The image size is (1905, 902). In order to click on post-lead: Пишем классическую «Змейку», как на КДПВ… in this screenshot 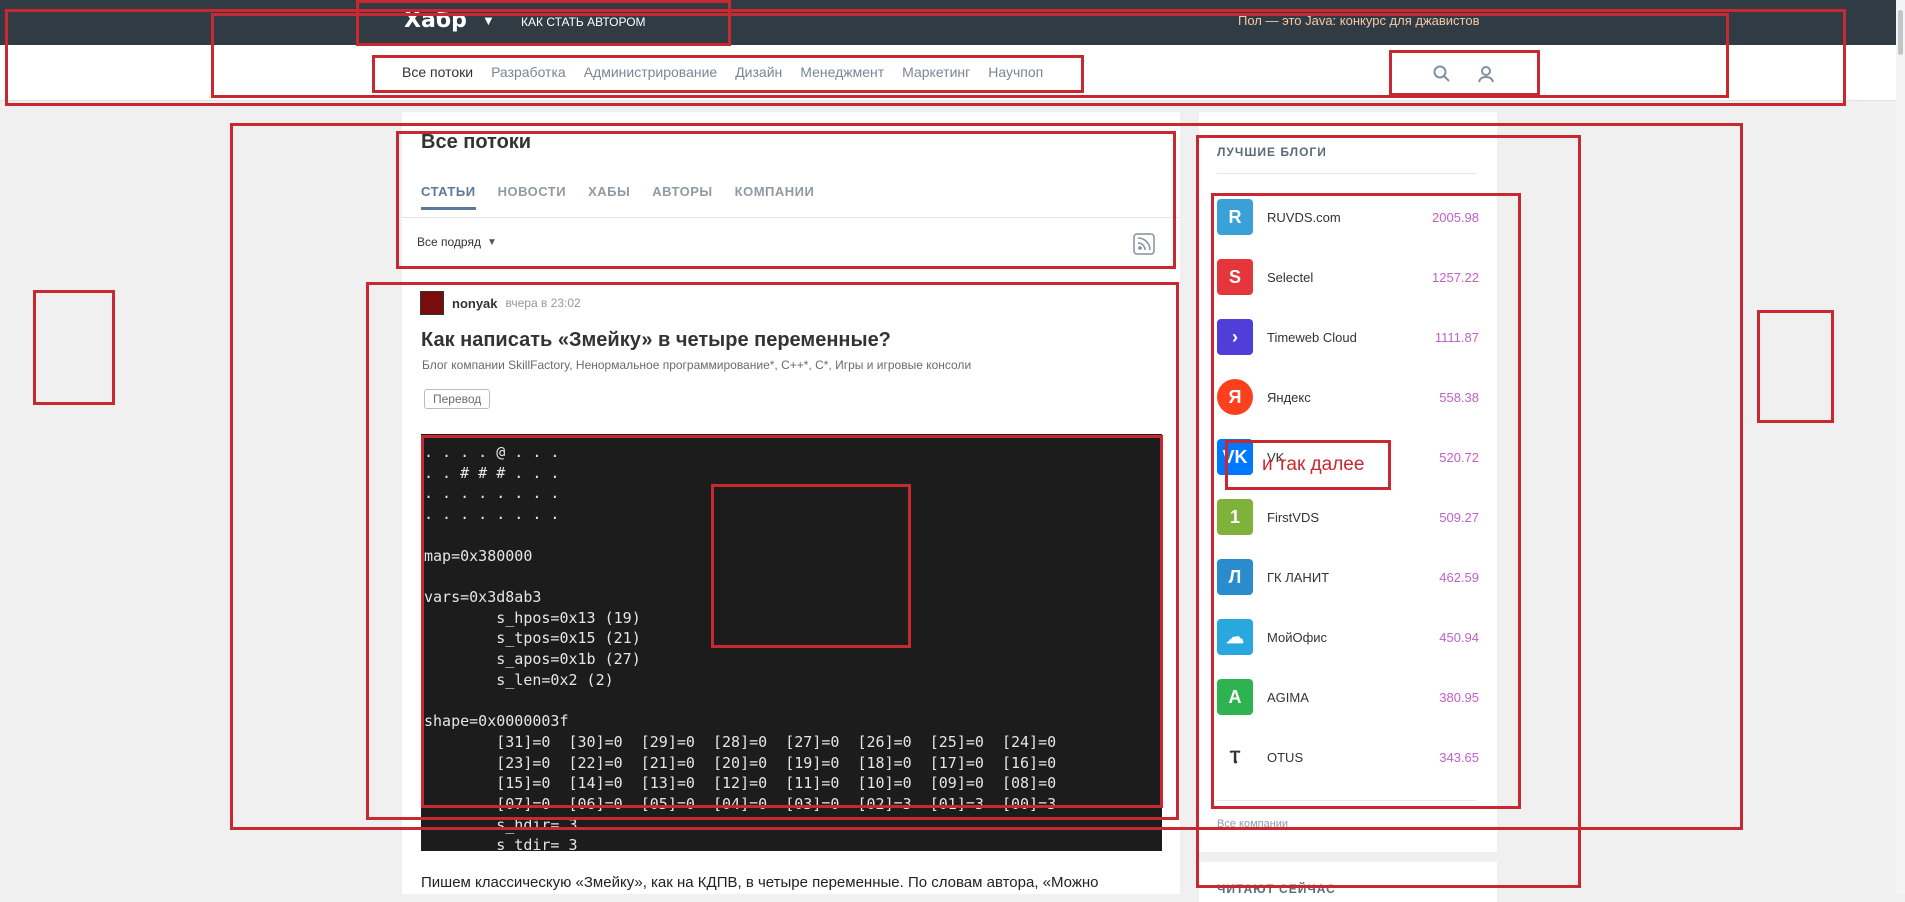, I will do `click(760, 882)`.